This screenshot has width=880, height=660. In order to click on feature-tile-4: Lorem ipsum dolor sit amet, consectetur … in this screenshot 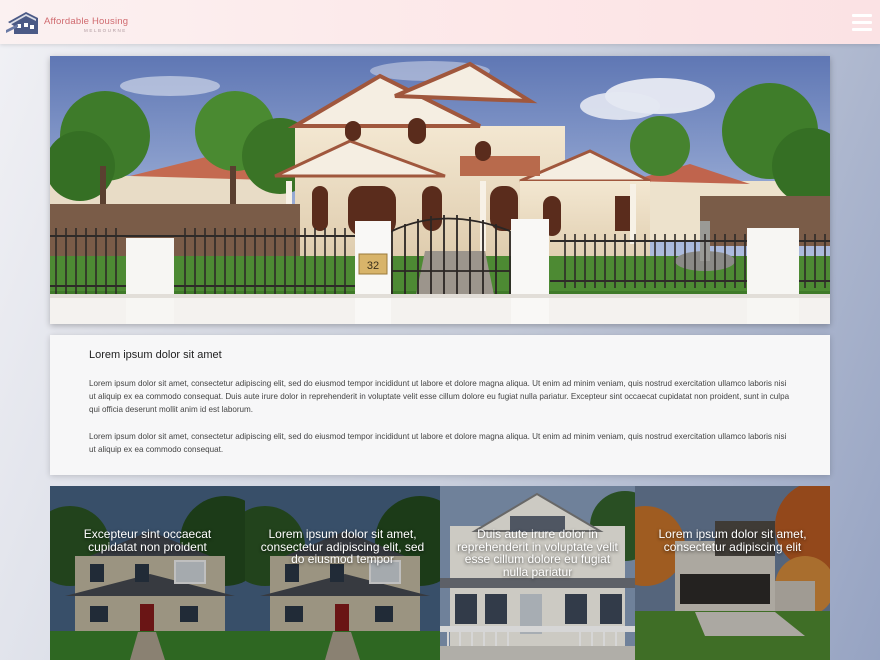, I will do `click(732, 573)`.